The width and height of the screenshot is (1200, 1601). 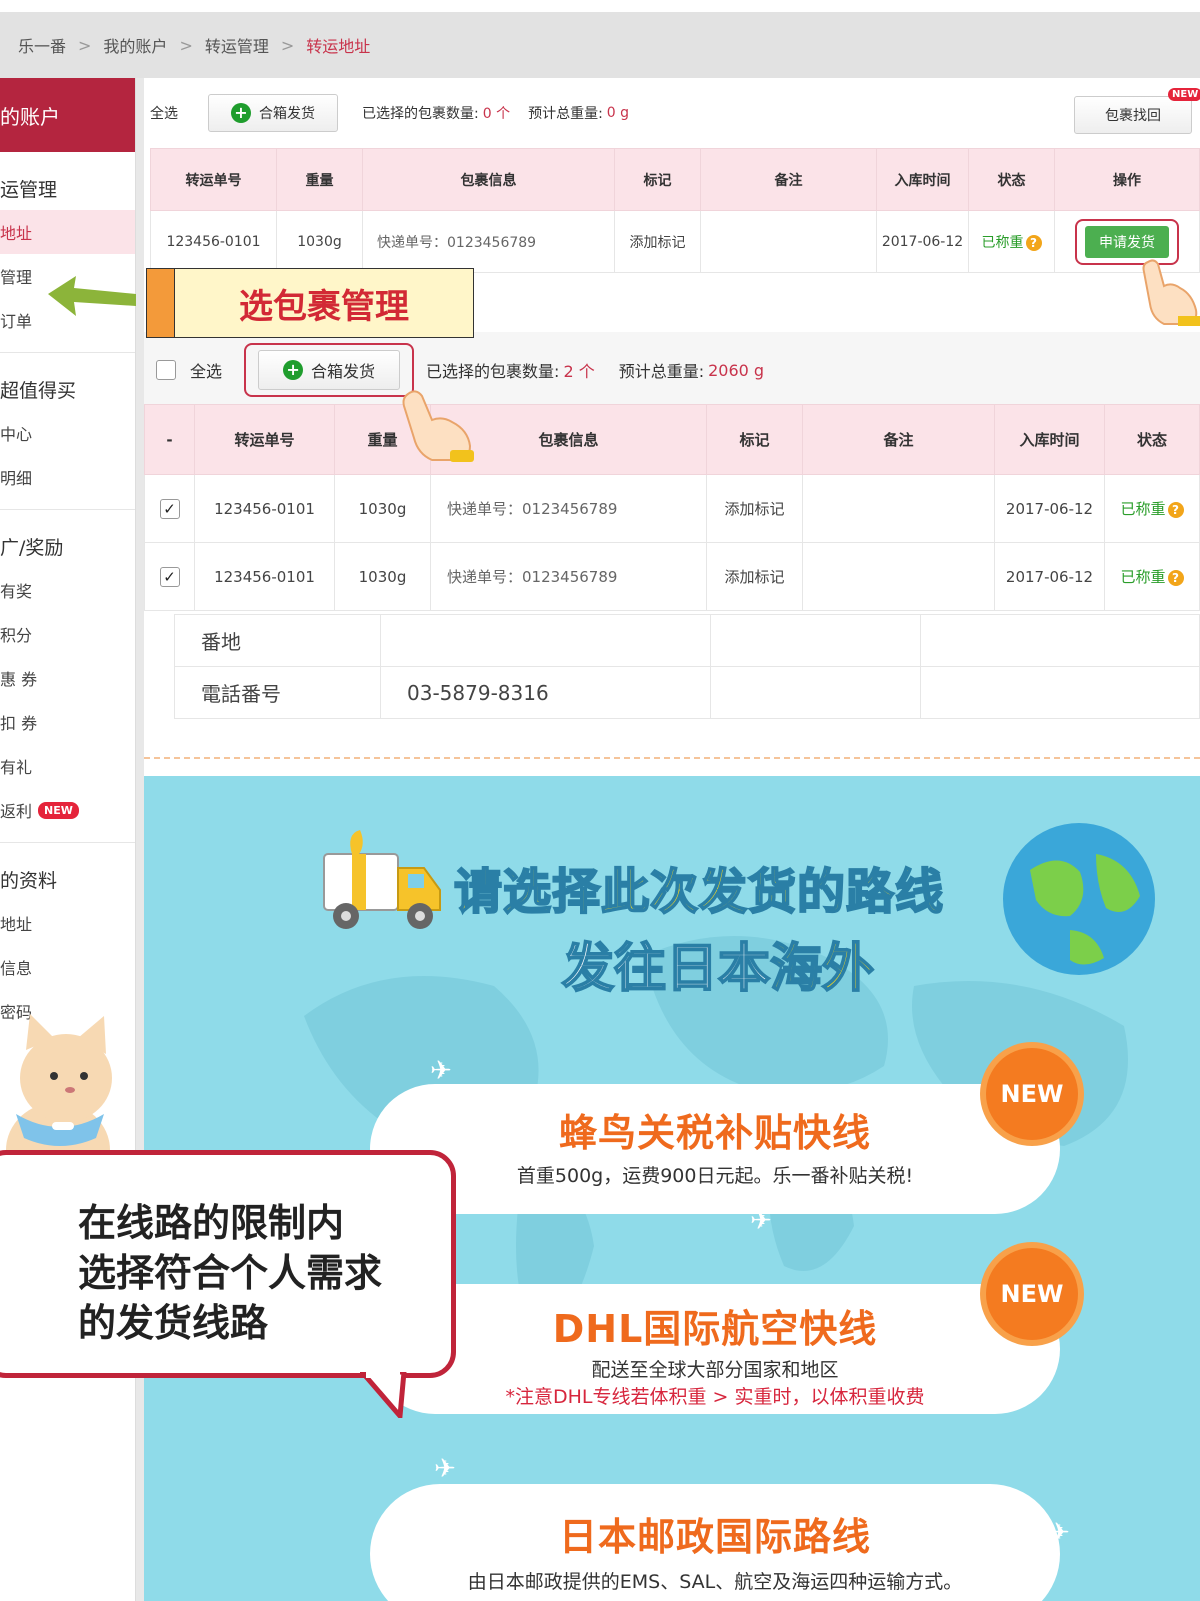 I want to click on col-header: 转运单号, so click(x=213, y=179).